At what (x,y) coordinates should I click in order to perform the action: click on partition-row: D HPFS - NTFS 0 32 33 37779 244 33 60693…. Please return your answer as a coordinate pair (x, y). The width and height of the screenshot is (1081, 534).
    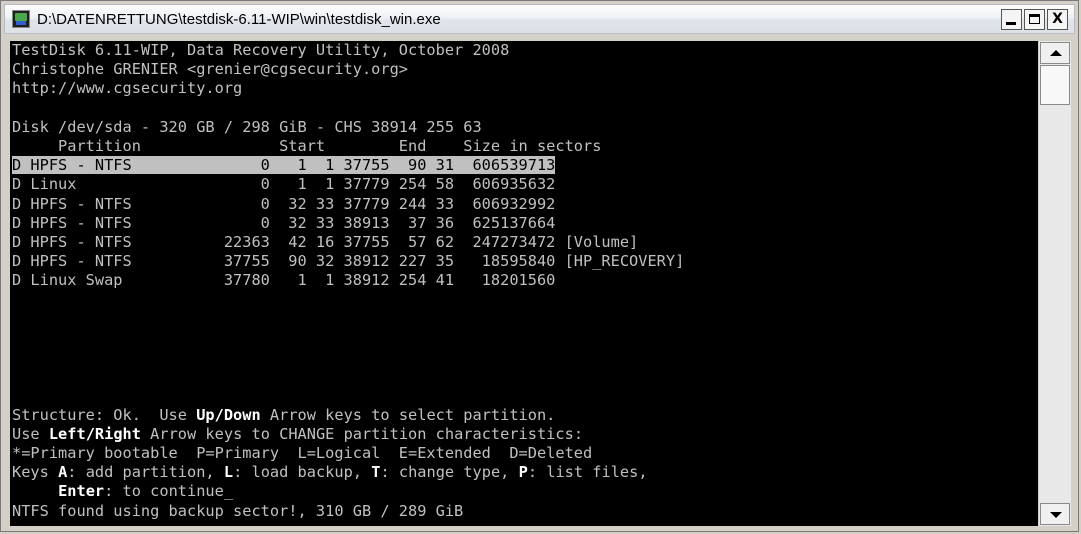
    Looking at the image, I should click on (348, 204).